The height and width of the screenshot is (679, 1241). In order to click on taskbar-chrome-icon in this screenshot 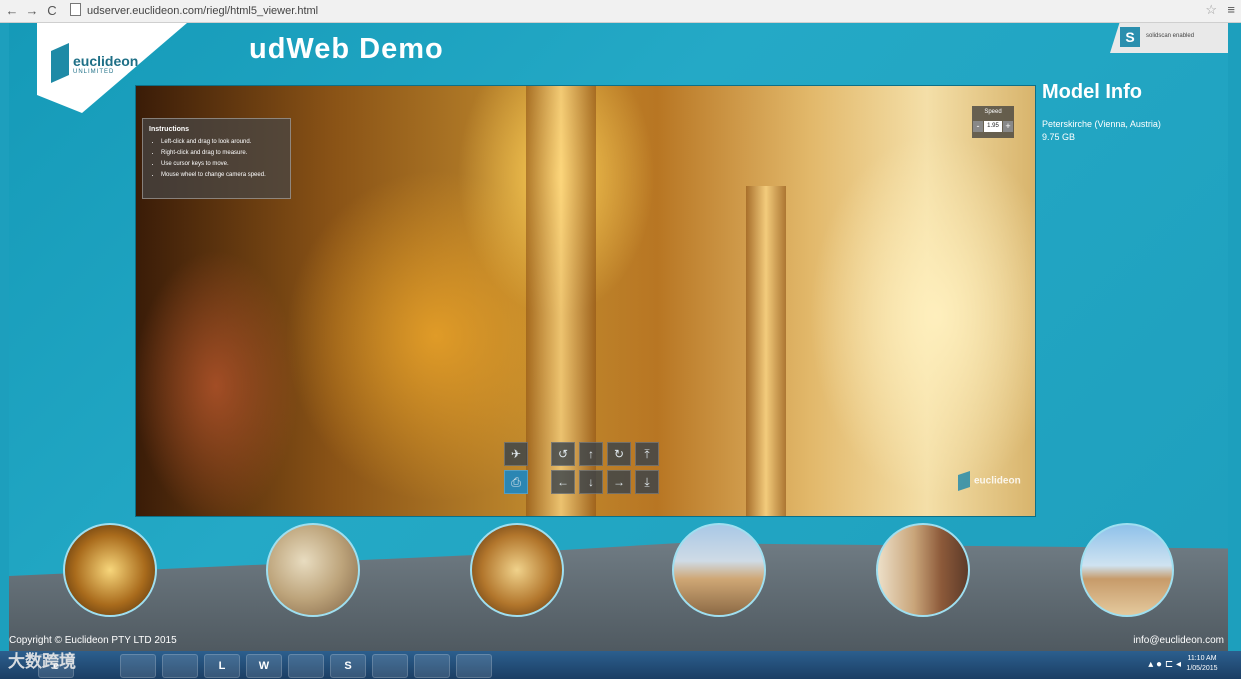, I will do `click(138, 666)`.